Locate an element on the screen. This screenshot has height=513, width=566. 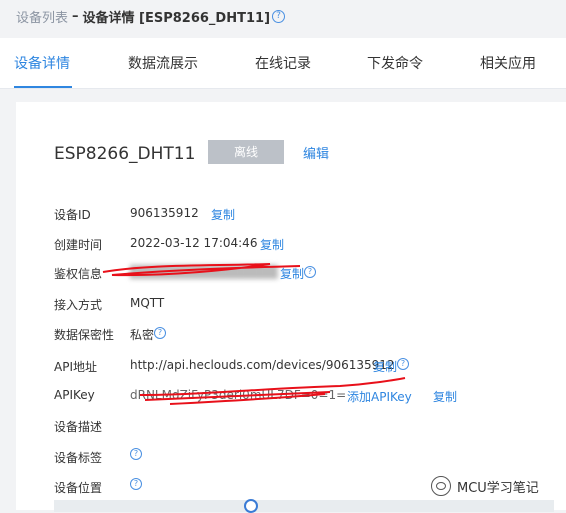
copy-api-url-link: 复制 is located at coordinates (385, 366).